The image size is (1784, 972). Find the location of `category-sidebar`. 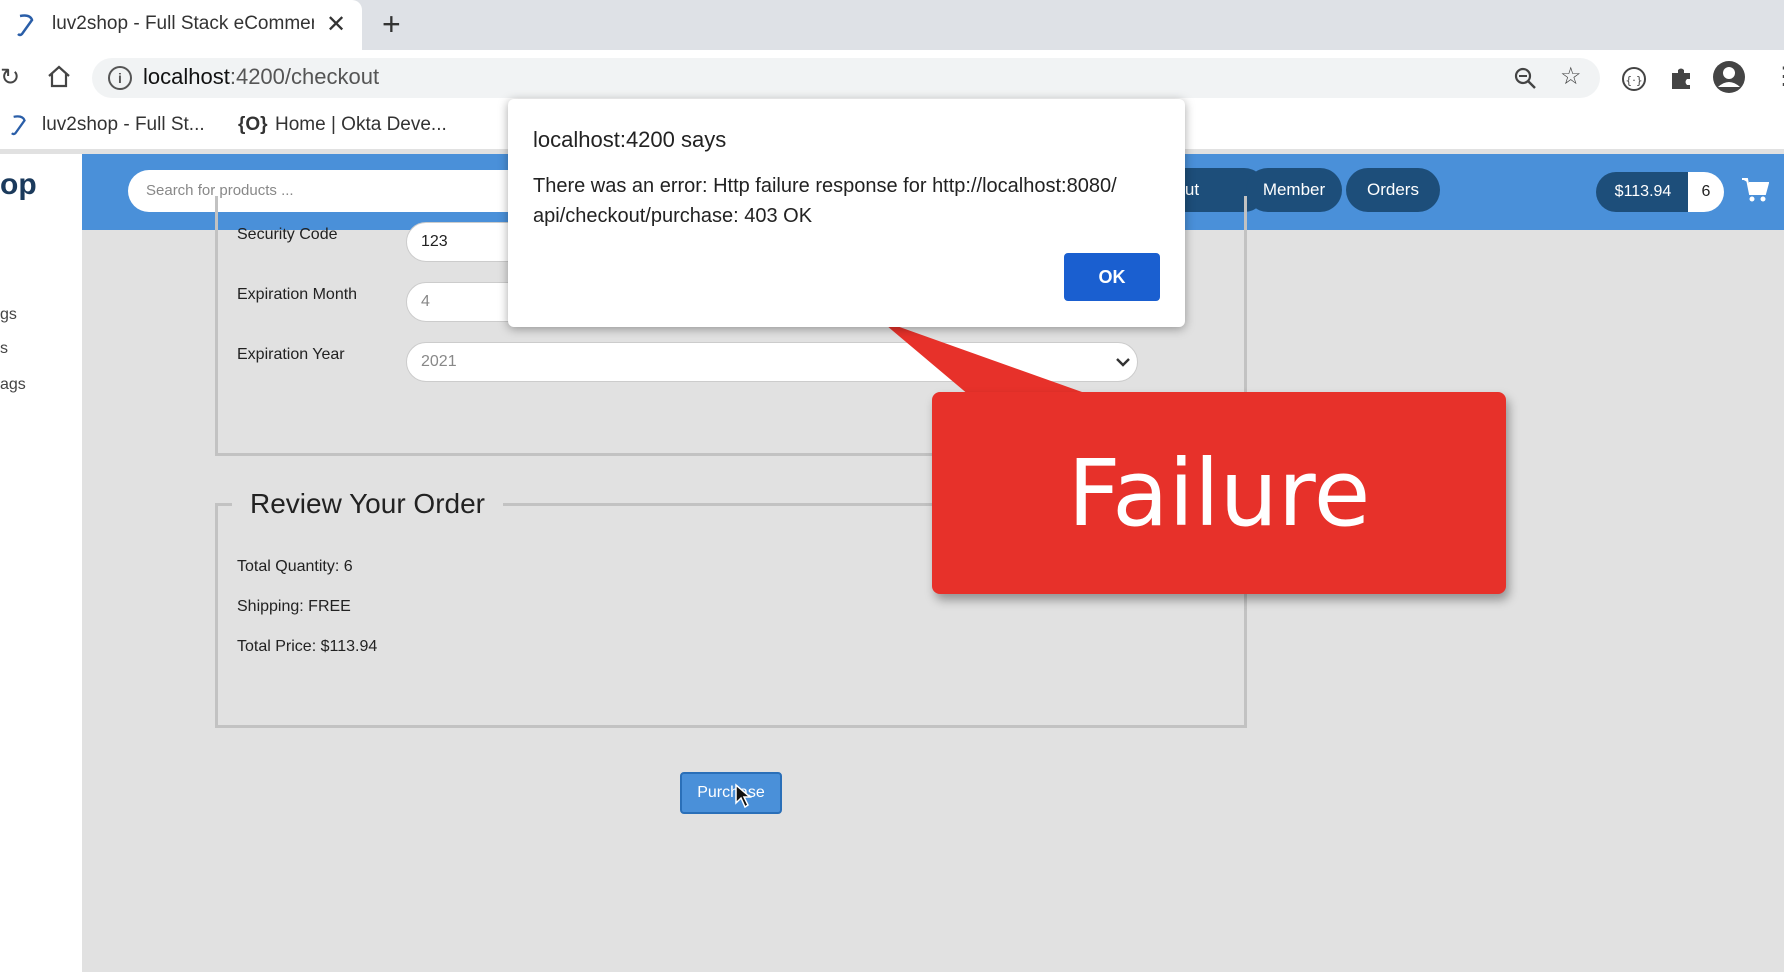

category-sidebar is located at coordinates (41, 601).